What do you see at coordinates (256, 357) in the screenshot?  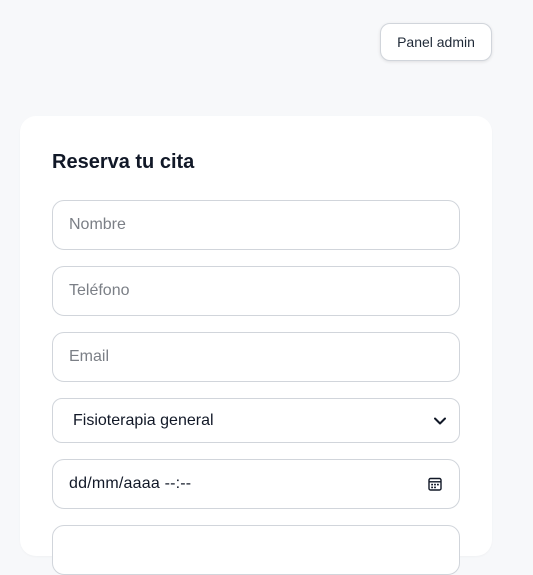 I see `email-input` at bounding box center [256, 357].